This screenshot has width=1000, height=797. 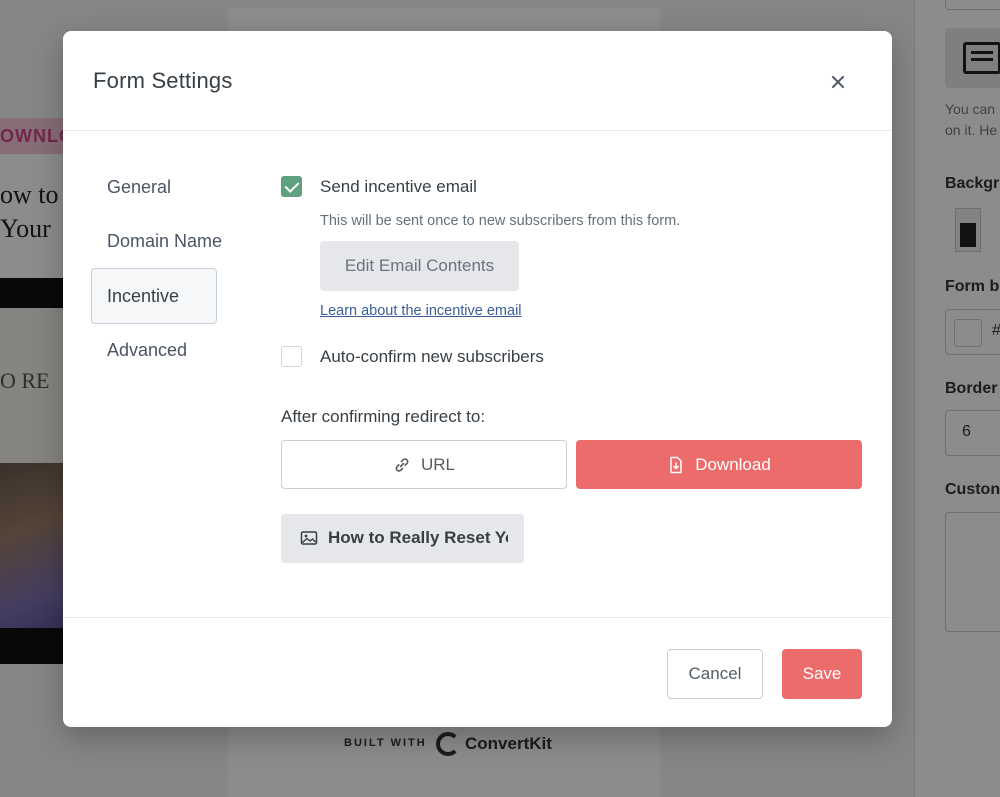 What do you see at coordinates (676, 464) in the screenshot?
I see `file-download-icon` at bounding box center [676, 464].